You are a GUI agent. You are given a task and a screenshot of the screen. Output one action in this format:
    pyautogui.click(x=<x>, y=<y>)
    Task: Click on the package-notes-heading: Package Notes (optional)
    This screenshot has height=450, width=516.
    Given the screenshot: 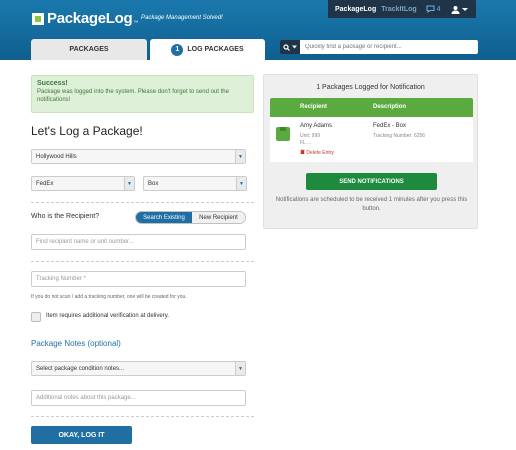 What is the action you would take?
    pyautogui.click(x=76, y=343)
    